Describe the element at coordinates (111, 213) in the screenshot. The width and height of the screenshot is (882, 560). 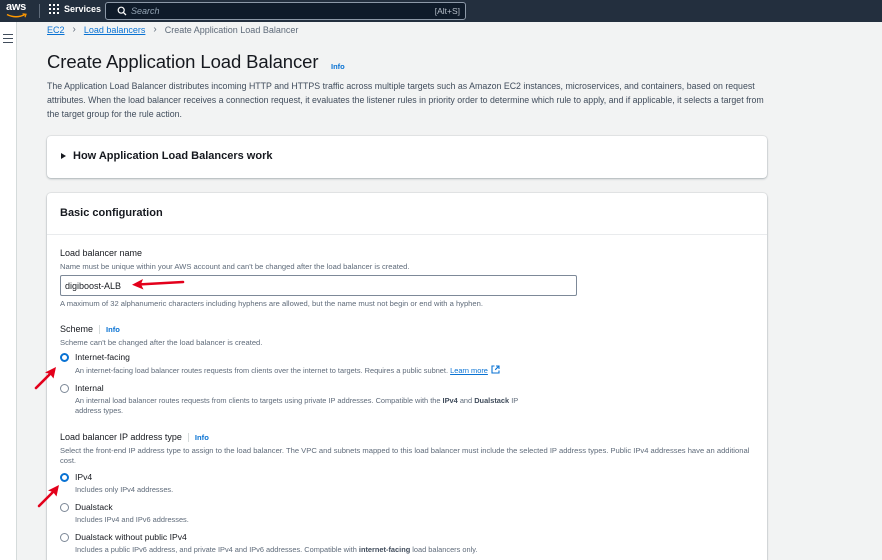
I see `basic-configuration-title: Basic configuration` at that location.